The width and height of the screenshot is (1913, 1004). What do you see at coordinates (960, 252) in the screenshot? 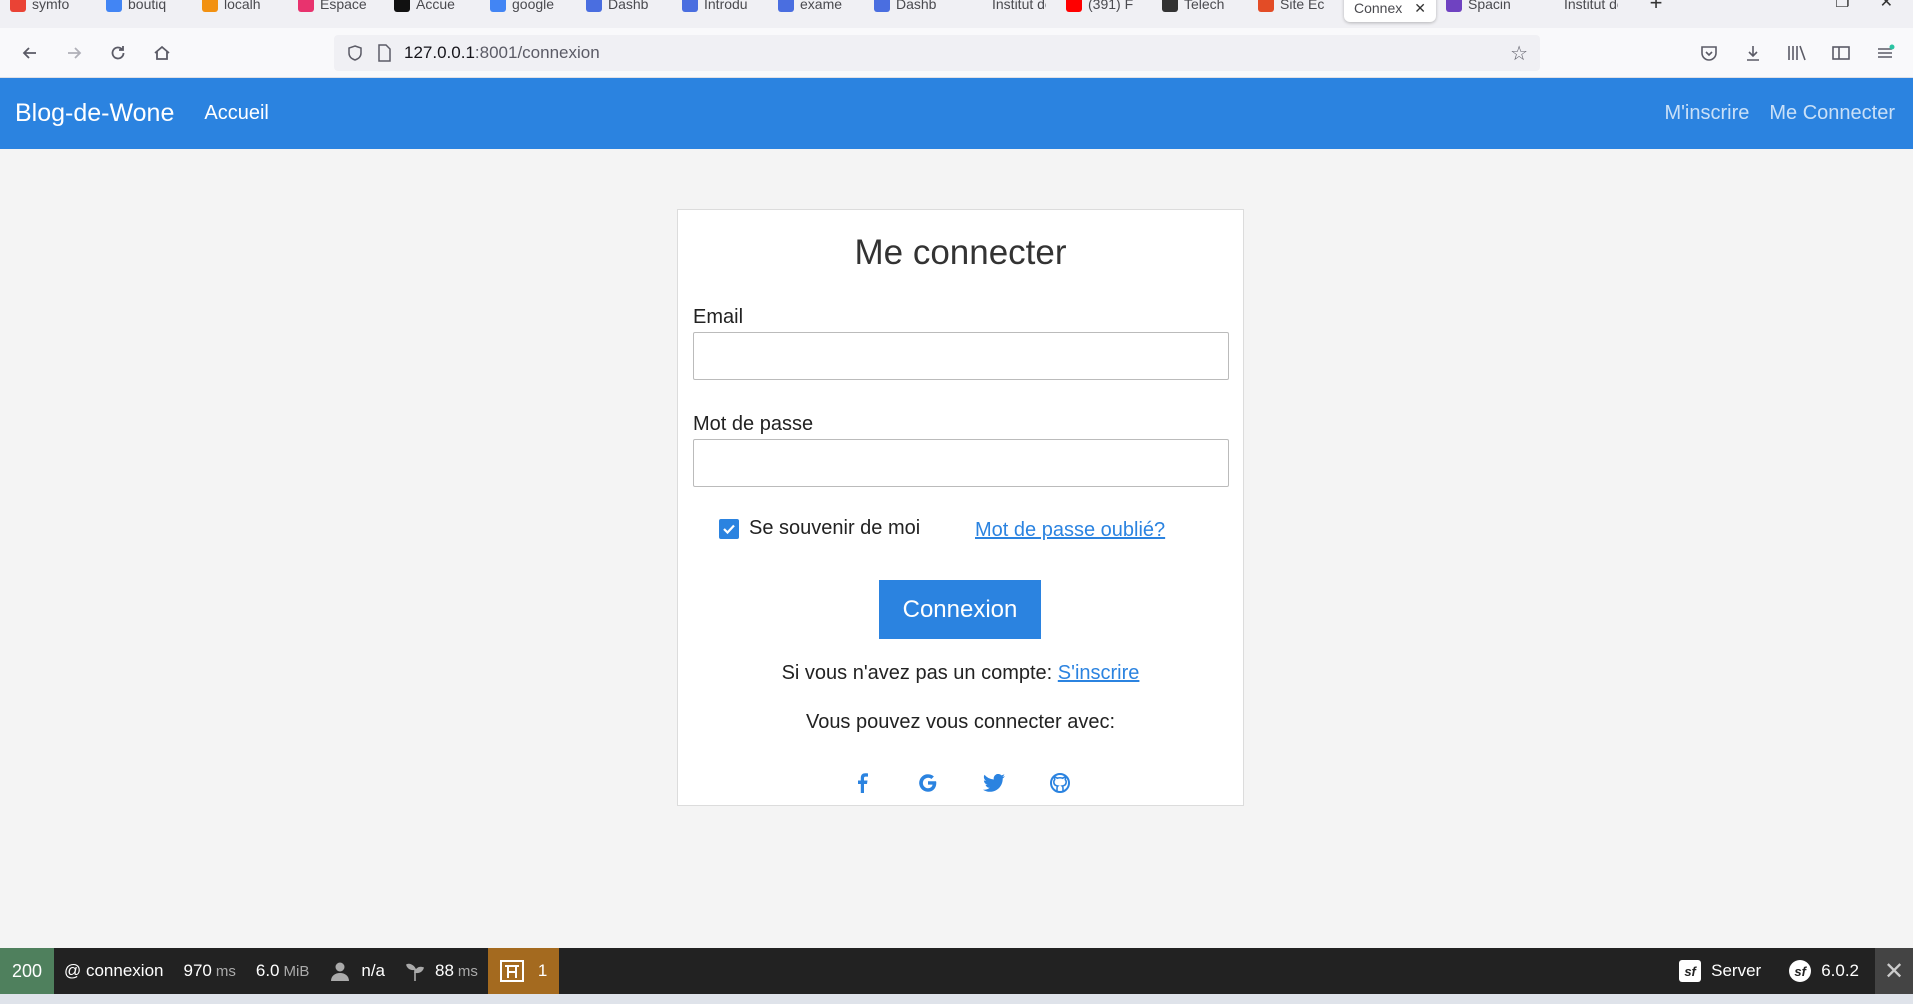
I see `login-title: Me connecter` at bounding box center [960, 252].